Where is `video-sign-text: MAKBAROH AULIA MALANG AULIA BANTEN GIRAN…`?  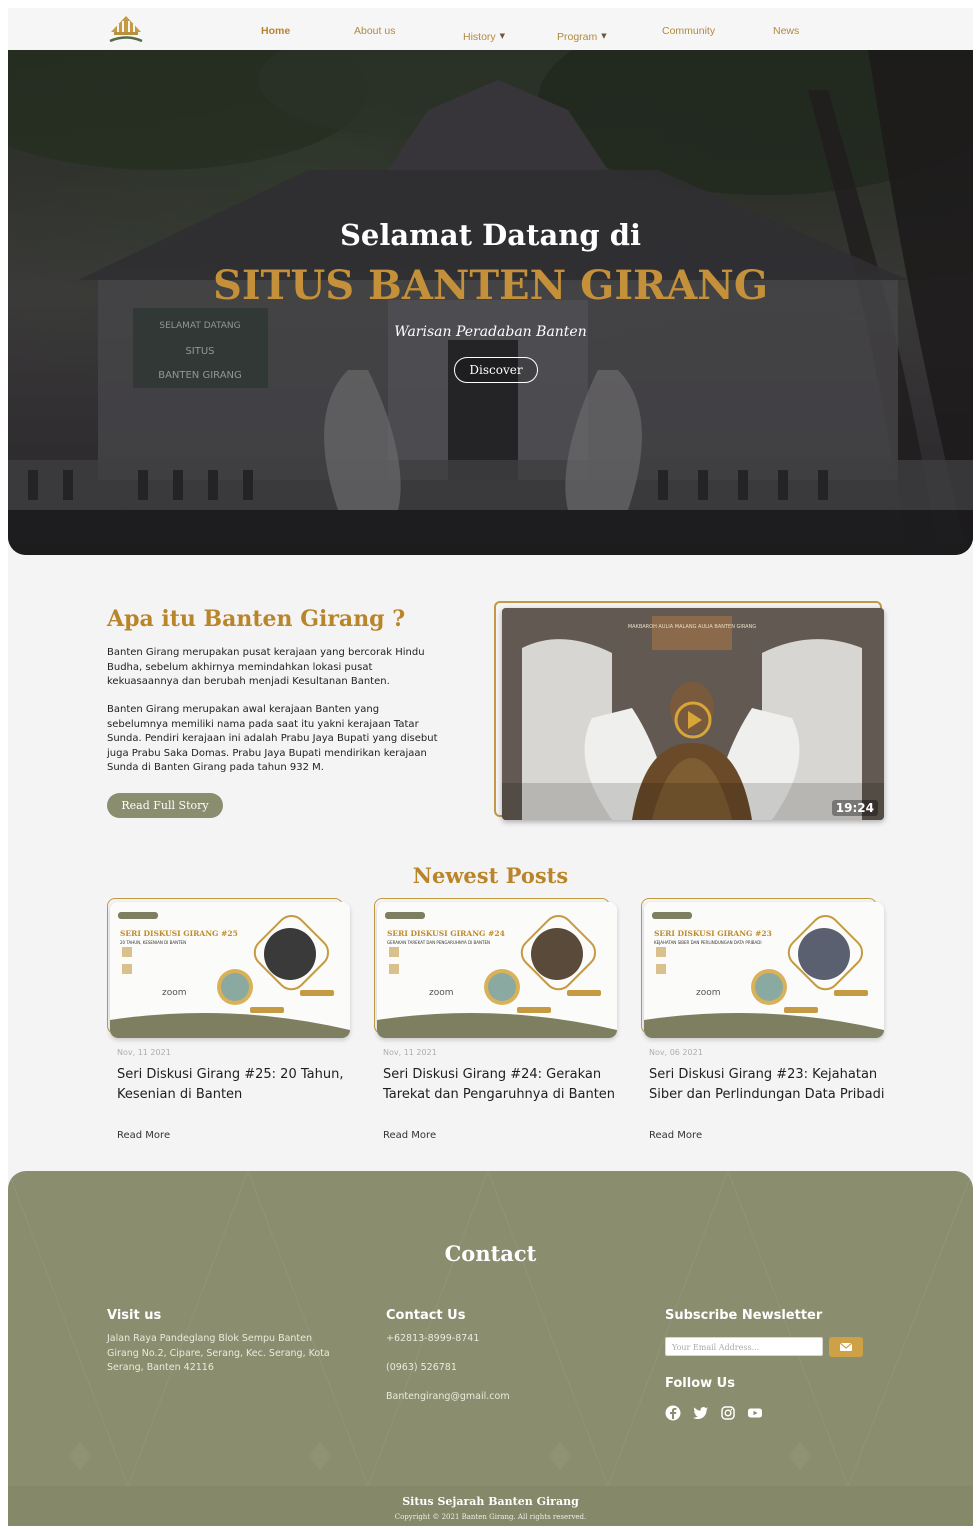
video-sign-text: MAKBAROH AULIA MALANG AULIA BANTEN GIRAN… is located at coordinates (692, 627).